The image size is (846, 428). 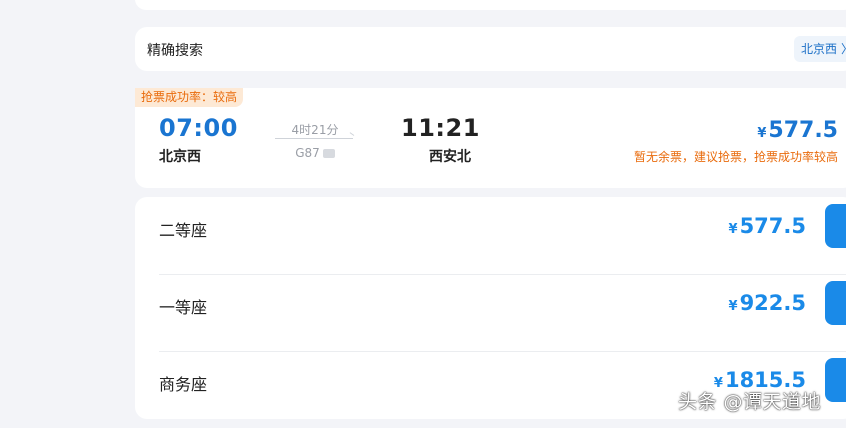 What do you see at coordinates (183, 230) in the screenshot?
I see `seat-class-name: 二等座` at bounding box center [183, 230].